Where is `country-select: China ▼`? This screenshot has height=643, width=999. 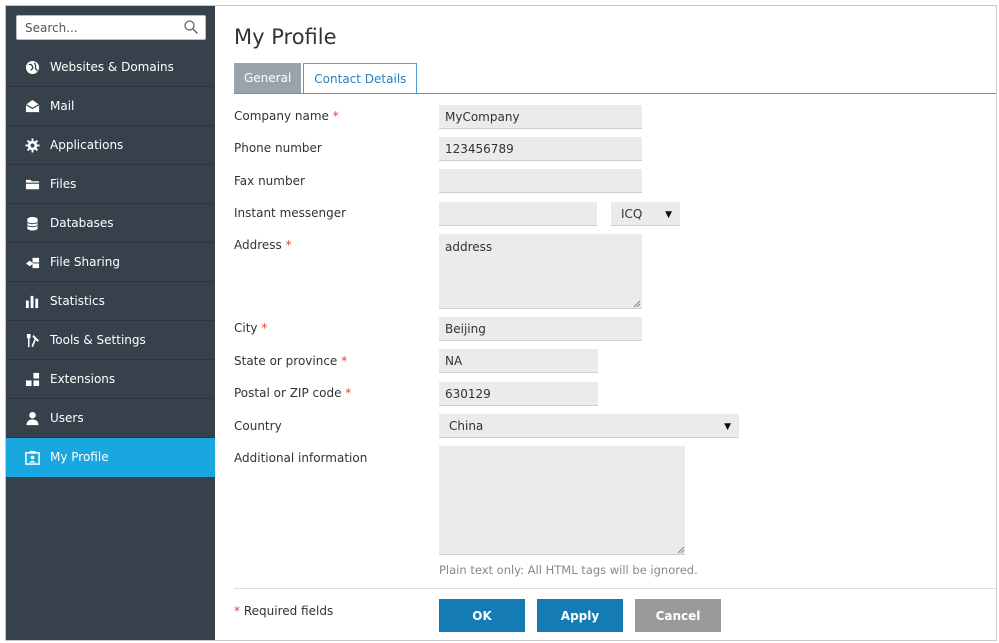
country-select: China ▼ is located at coordinates (589, 426).